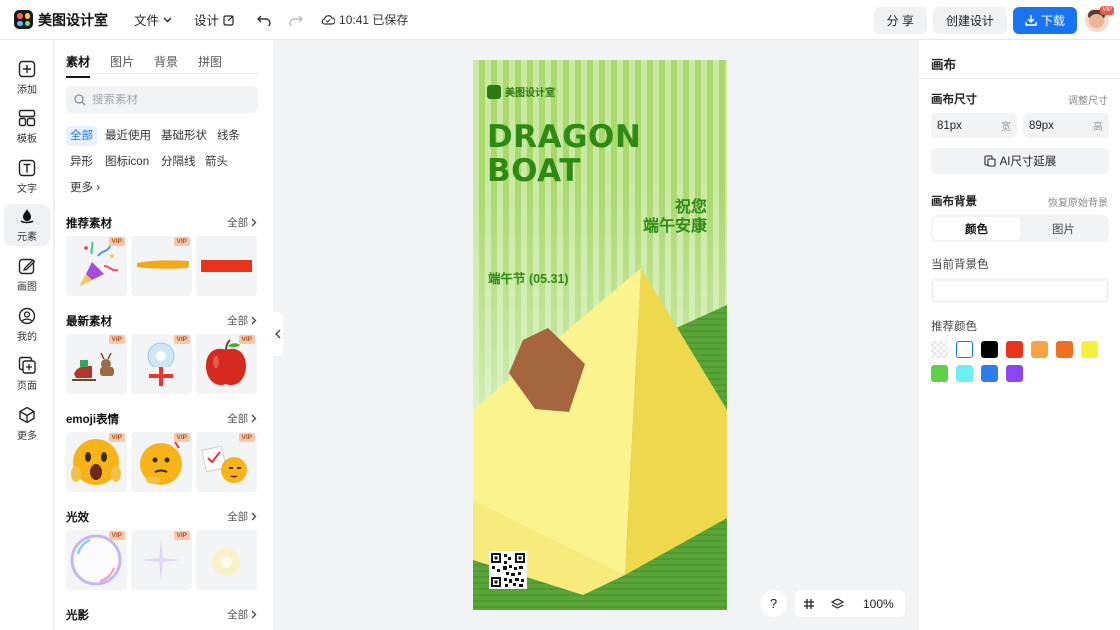  I want to click on search-box, so click(162, 99).